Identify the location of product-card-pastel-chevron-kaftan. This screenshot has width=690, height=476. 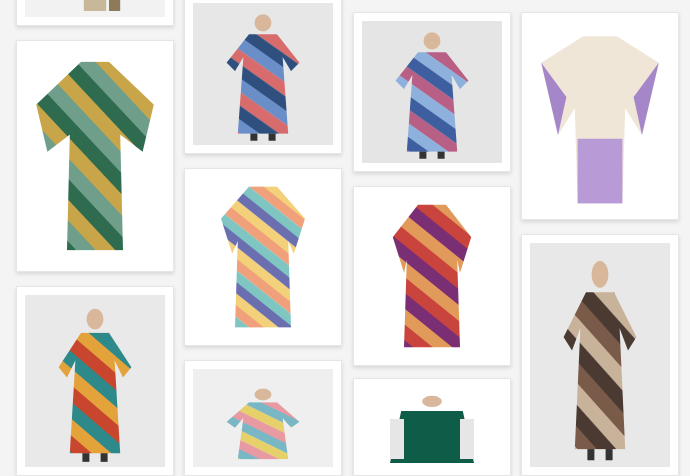
(263, 257).